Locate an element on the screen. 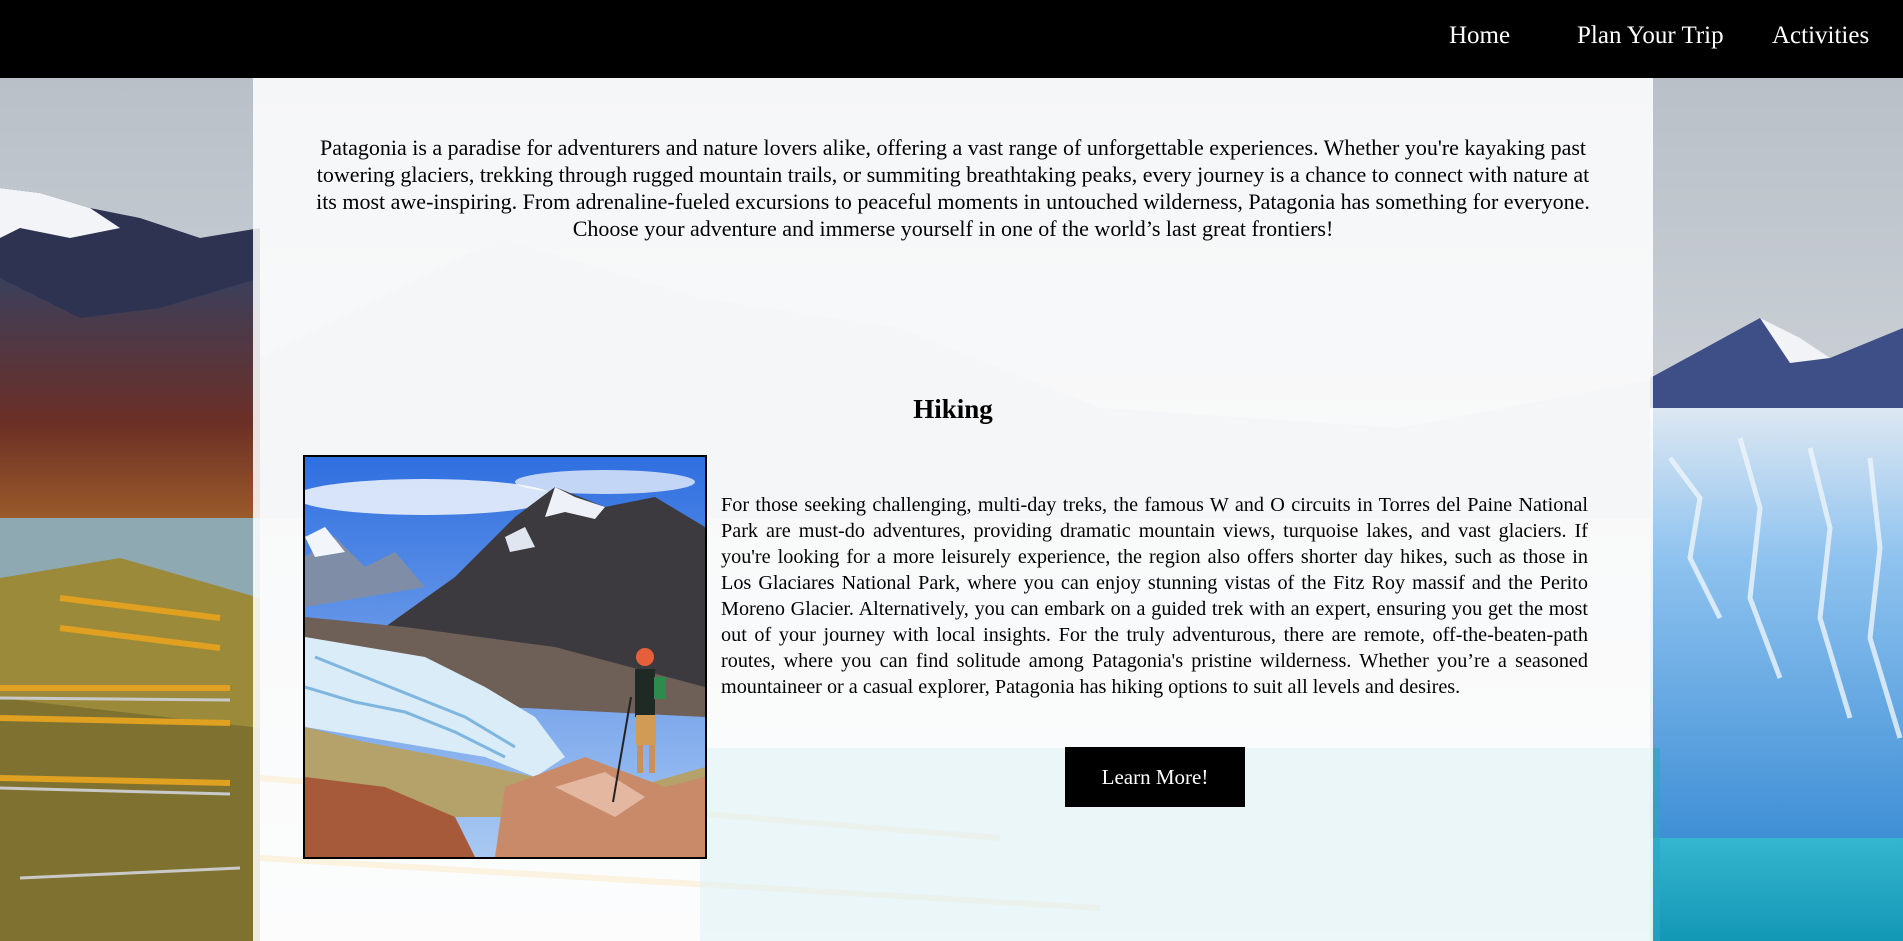  hiking-title: Hiking is located at coordinates (953, 409).